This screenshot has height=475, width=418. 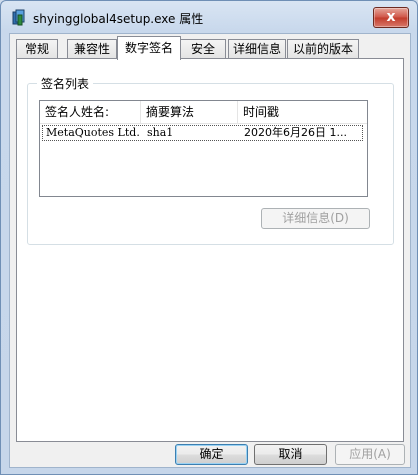 What do you see at coordinates (290, 454) in the screenshot?
I see `cancel-button: 取消` at bounding box center [290, 454].